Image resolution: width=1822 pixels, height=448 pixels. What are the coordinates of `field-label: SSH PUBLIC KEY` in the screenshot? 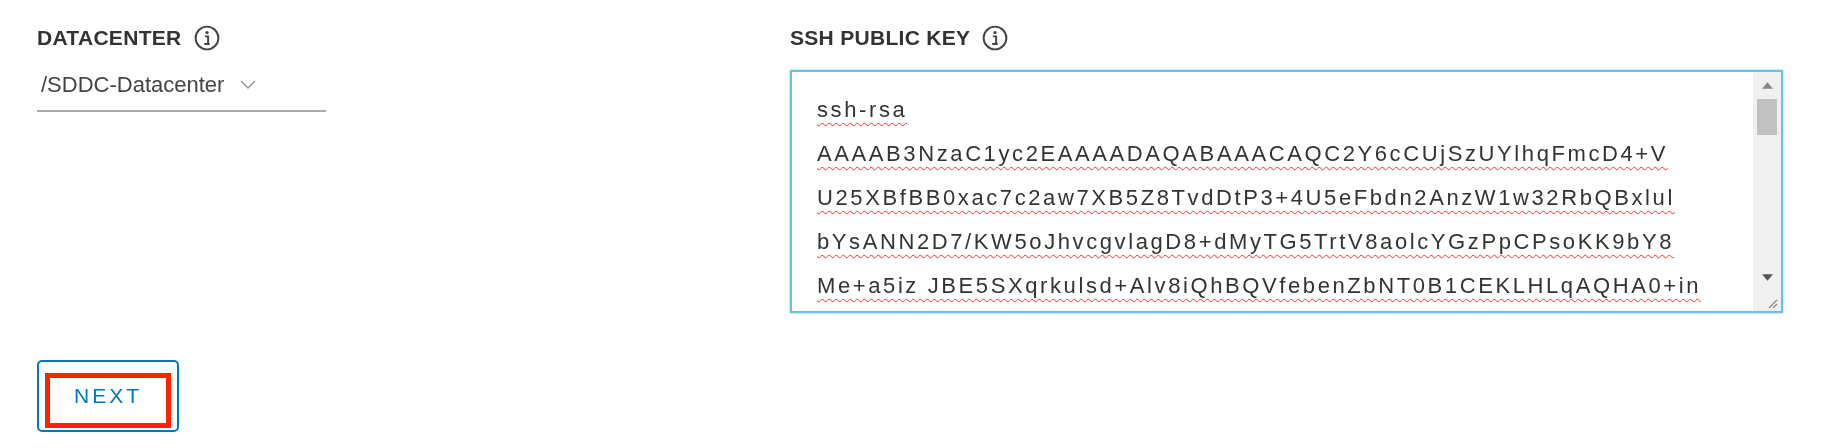 It's located at (880, 38).